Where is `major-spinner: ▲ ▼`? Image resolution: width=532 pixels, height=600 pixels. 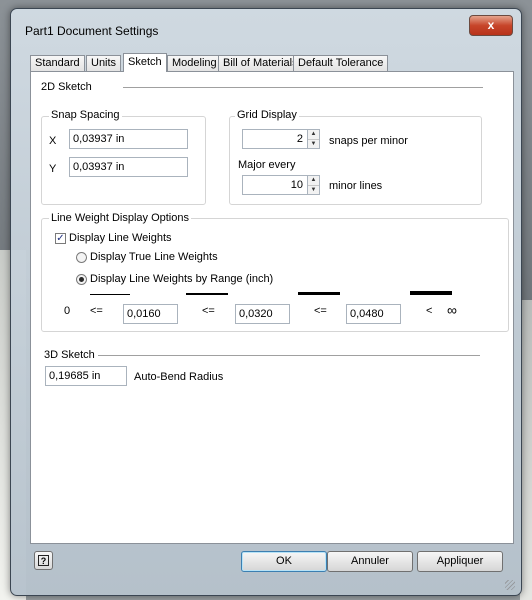
major-spinner: ▲ ▼ is located at coordinates (314, 185).